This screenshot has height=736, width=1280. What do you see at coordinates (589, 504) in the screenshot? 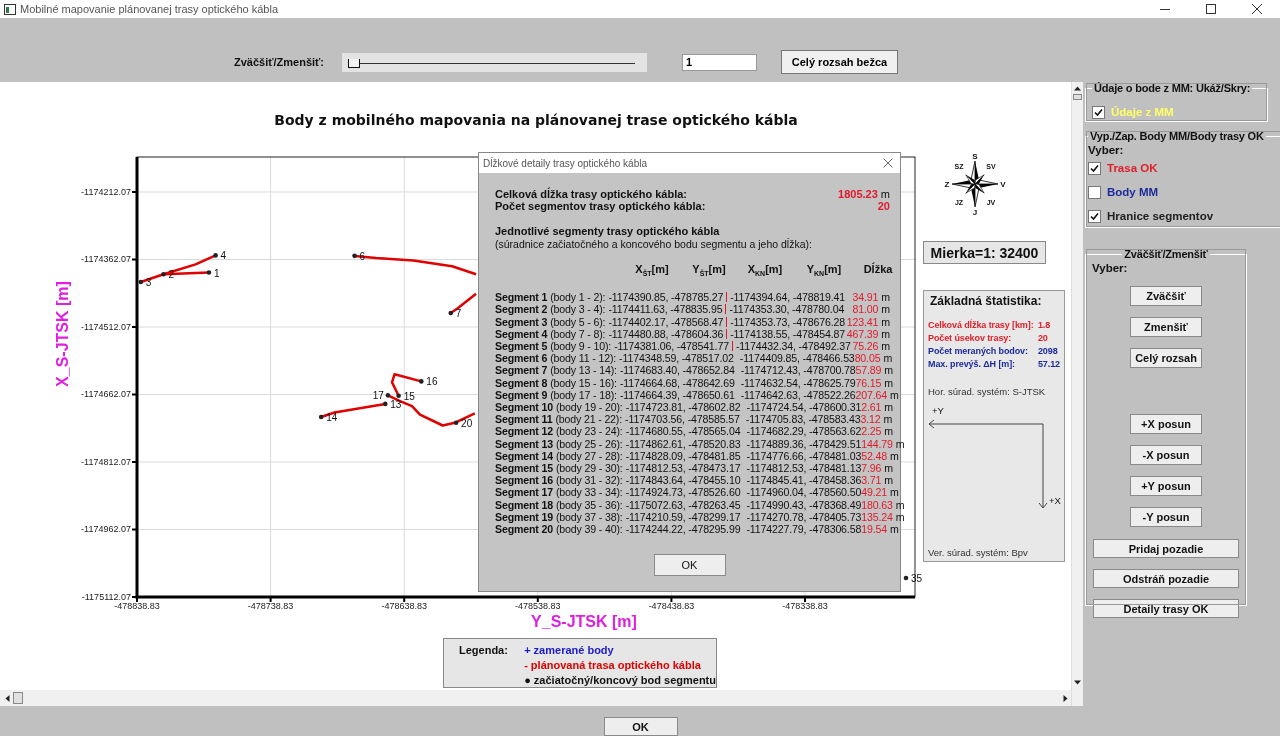
I see `segment-points: (body 35 - 36):` at bounding box center [589, 504].